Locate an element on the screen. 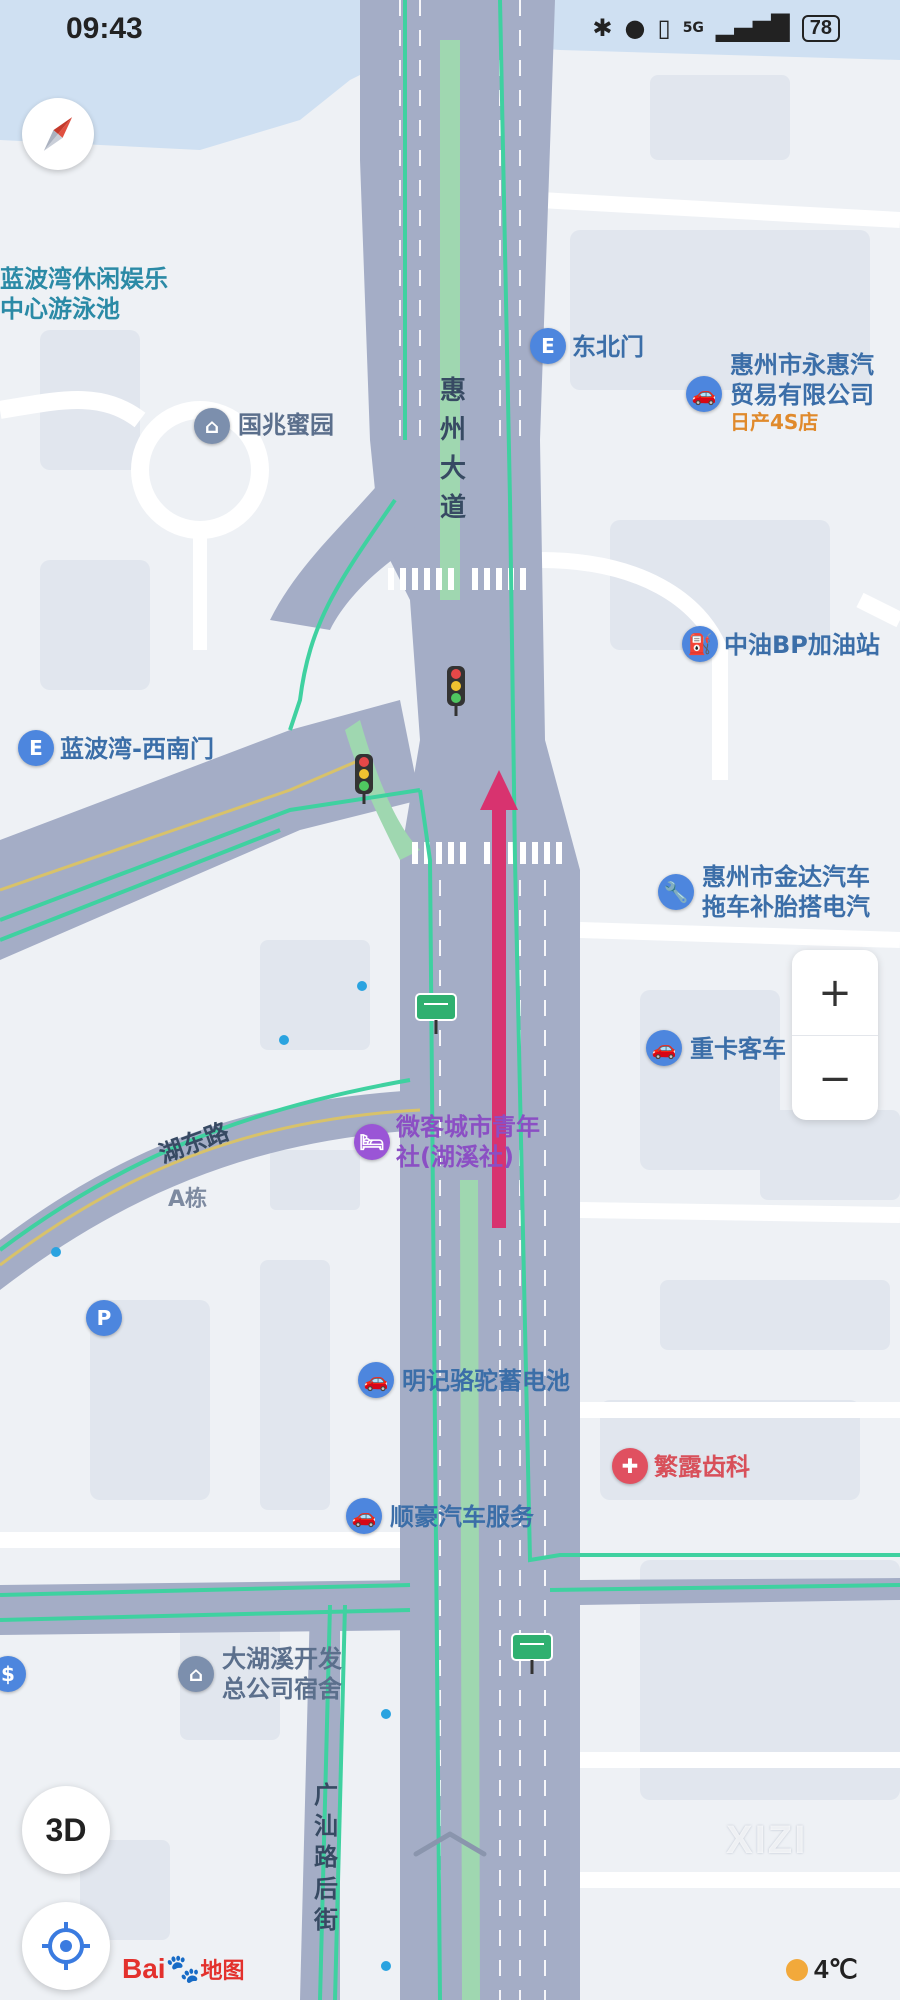  poi-dormitory: 大湖溪开发 总公司宿舍 is located at coordinates (282, 1674).